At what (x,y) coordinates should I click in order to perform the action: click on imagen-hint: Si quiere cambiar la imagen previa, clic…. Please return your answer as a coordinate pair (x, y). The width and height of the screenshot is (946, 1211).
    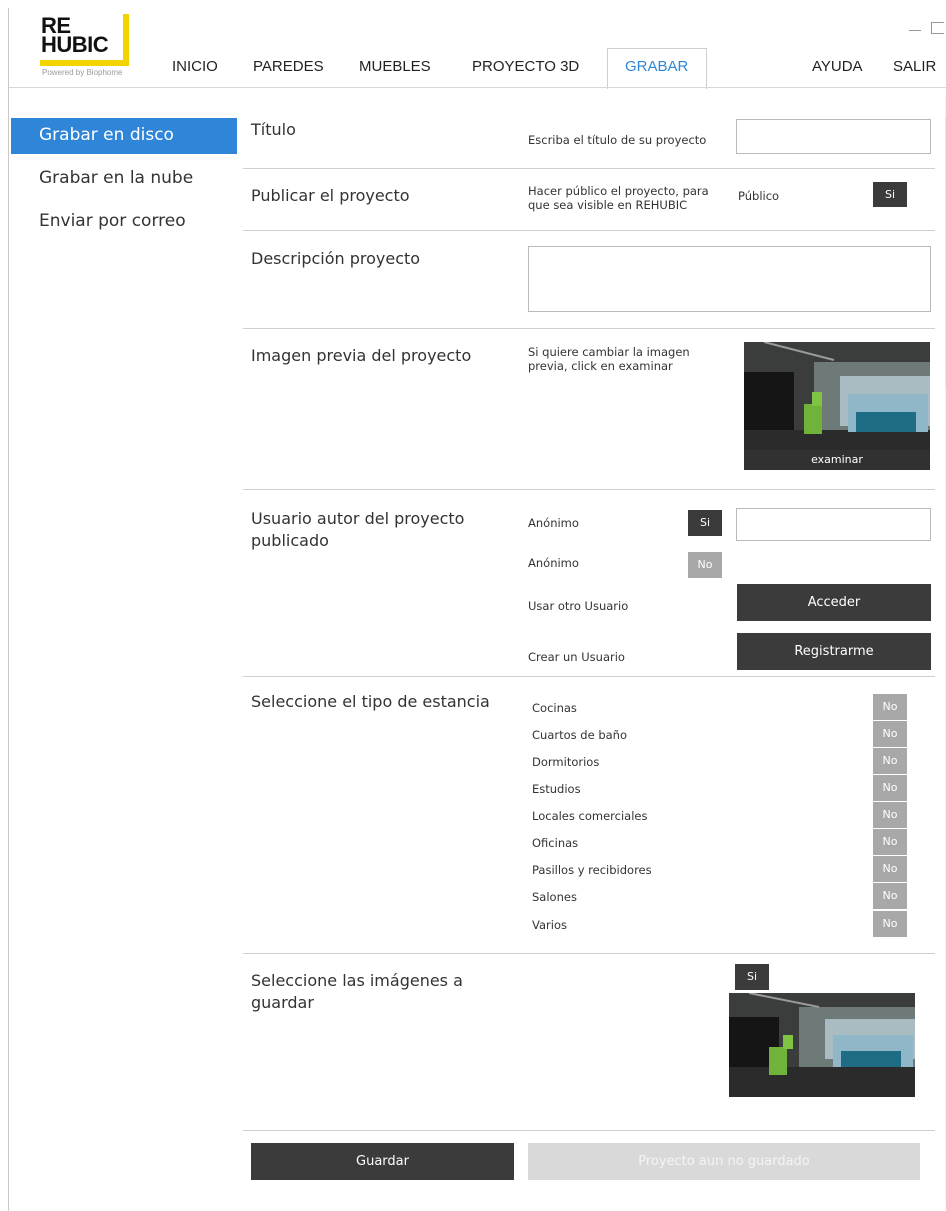
    Looking at the image, I should click on (609, 359).